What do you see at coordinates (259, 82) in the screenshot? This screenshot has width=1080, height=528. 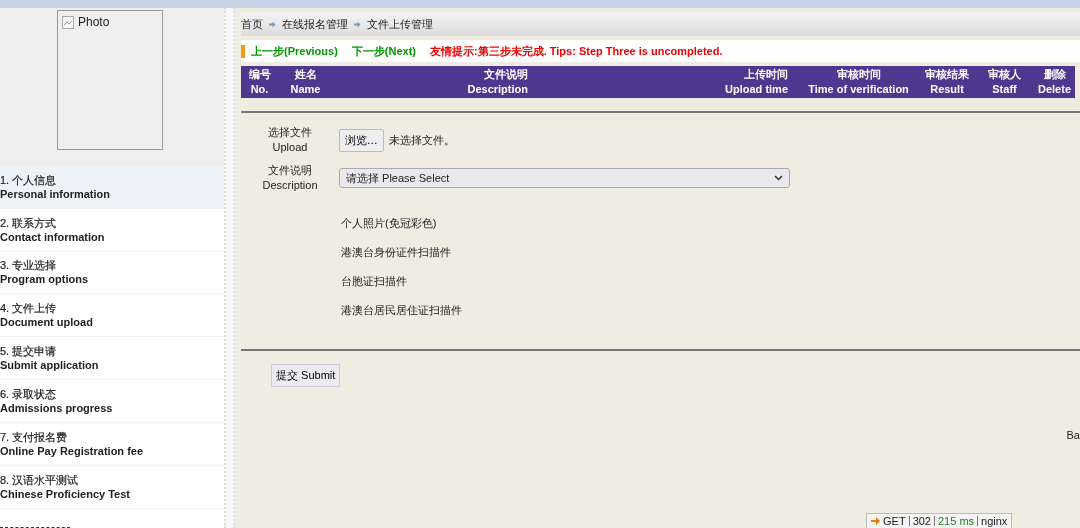 I see `column-header: 编号 No.` at bounding box center [259, 82].